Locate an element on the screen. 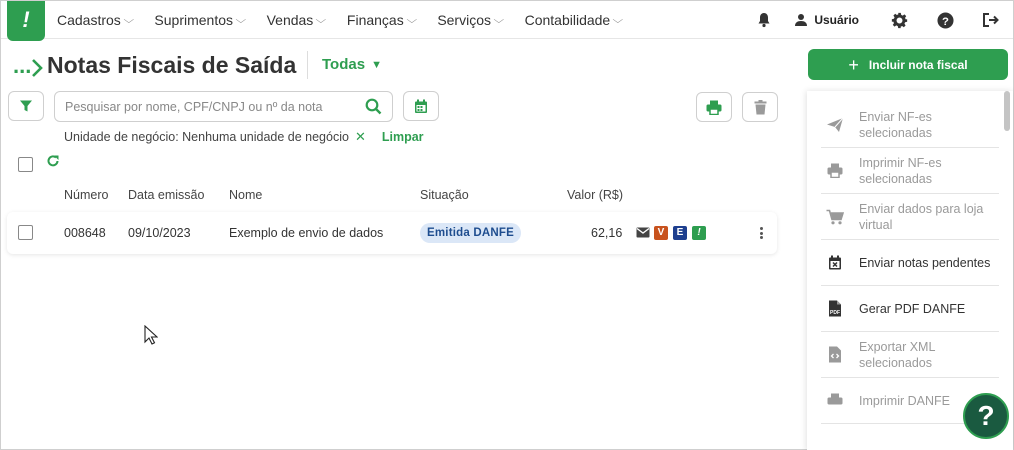  action-label: Enviar dados para loja virtual is located at coordinates (921, 216).